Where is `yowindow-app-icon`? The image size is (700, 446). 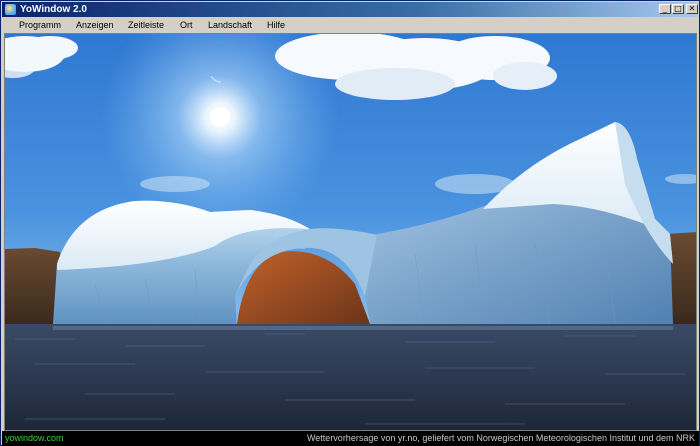
yowindow-app-icon is located at coordinates (10, 9).